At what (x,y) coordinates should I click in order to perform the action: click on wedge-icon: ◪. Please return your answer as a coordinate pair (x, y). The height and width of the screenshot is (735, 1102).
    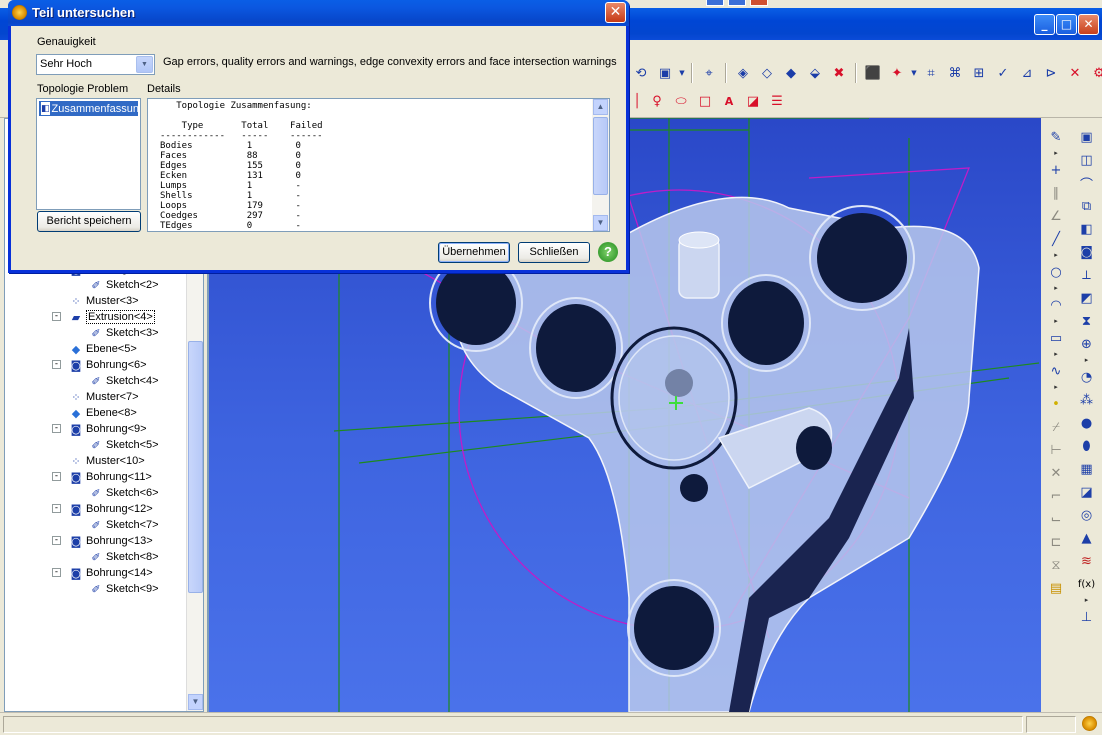
    Looking at the image, I should click on (1087, 492).